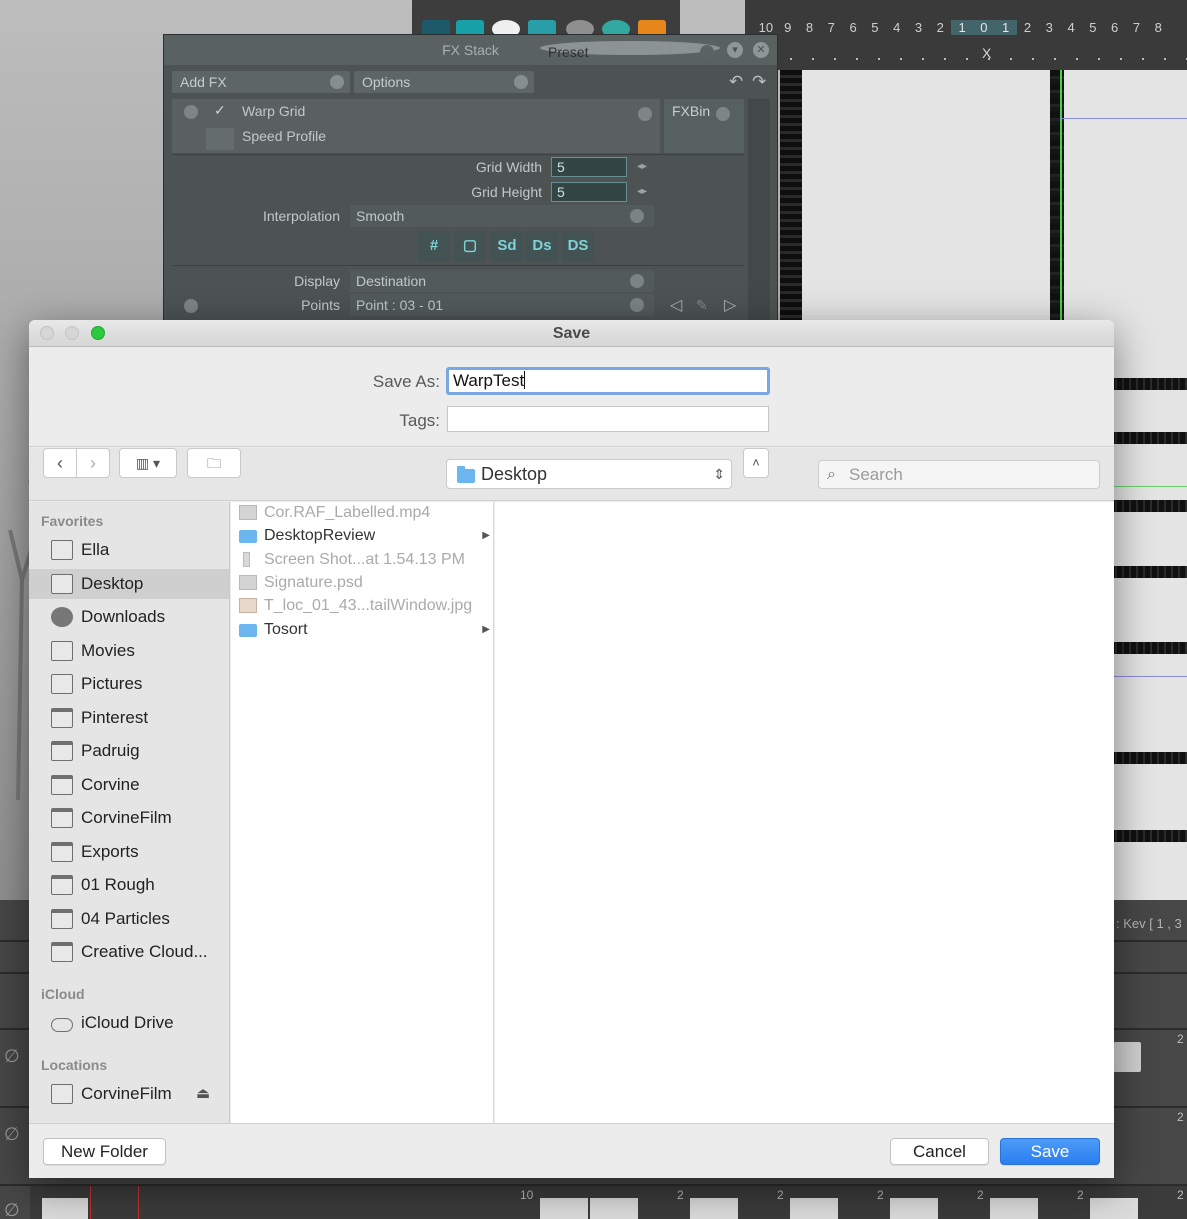  Describe the element at coordinates (129, 550) in the screenshot. I see `sidebar-item-ella: Ella` at that location.